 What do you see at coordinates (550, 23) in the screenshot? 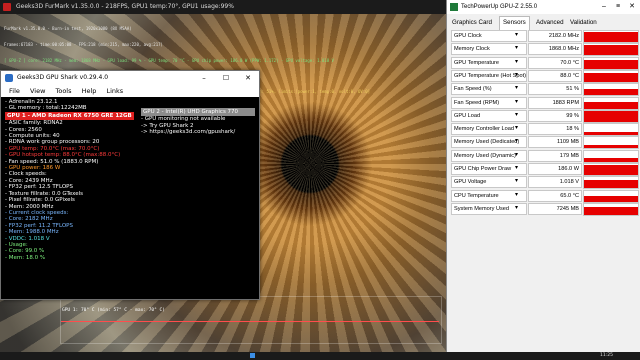
I see `tab-advanced: Advanced` at bounding box center [550, 23].